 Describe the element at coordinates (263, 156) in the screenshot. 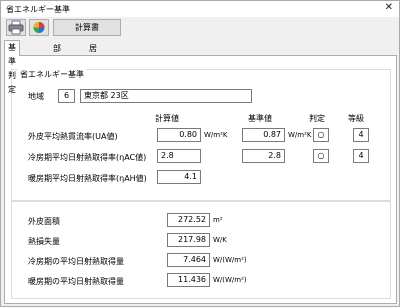

I see `eta-ac-base-field: 2.8` at that location.